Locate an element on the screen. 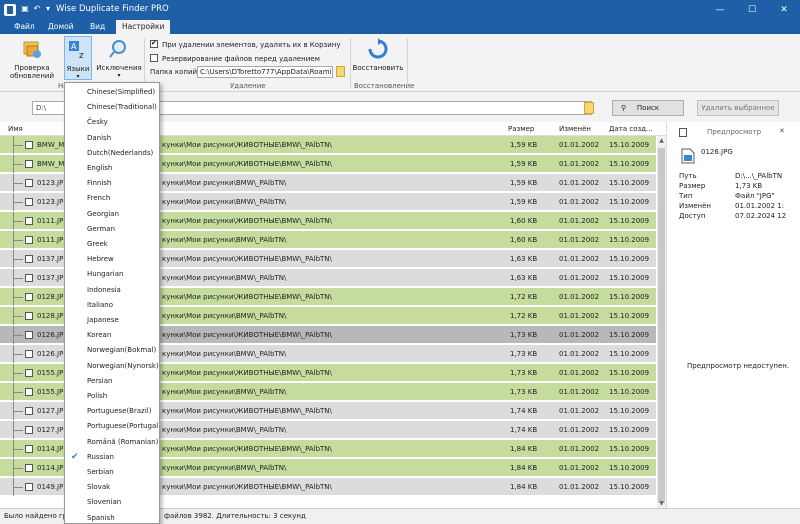 This screenshot has height=524, width=800. search-button: ⚲ Поиск is located at coordinates (648, 108).